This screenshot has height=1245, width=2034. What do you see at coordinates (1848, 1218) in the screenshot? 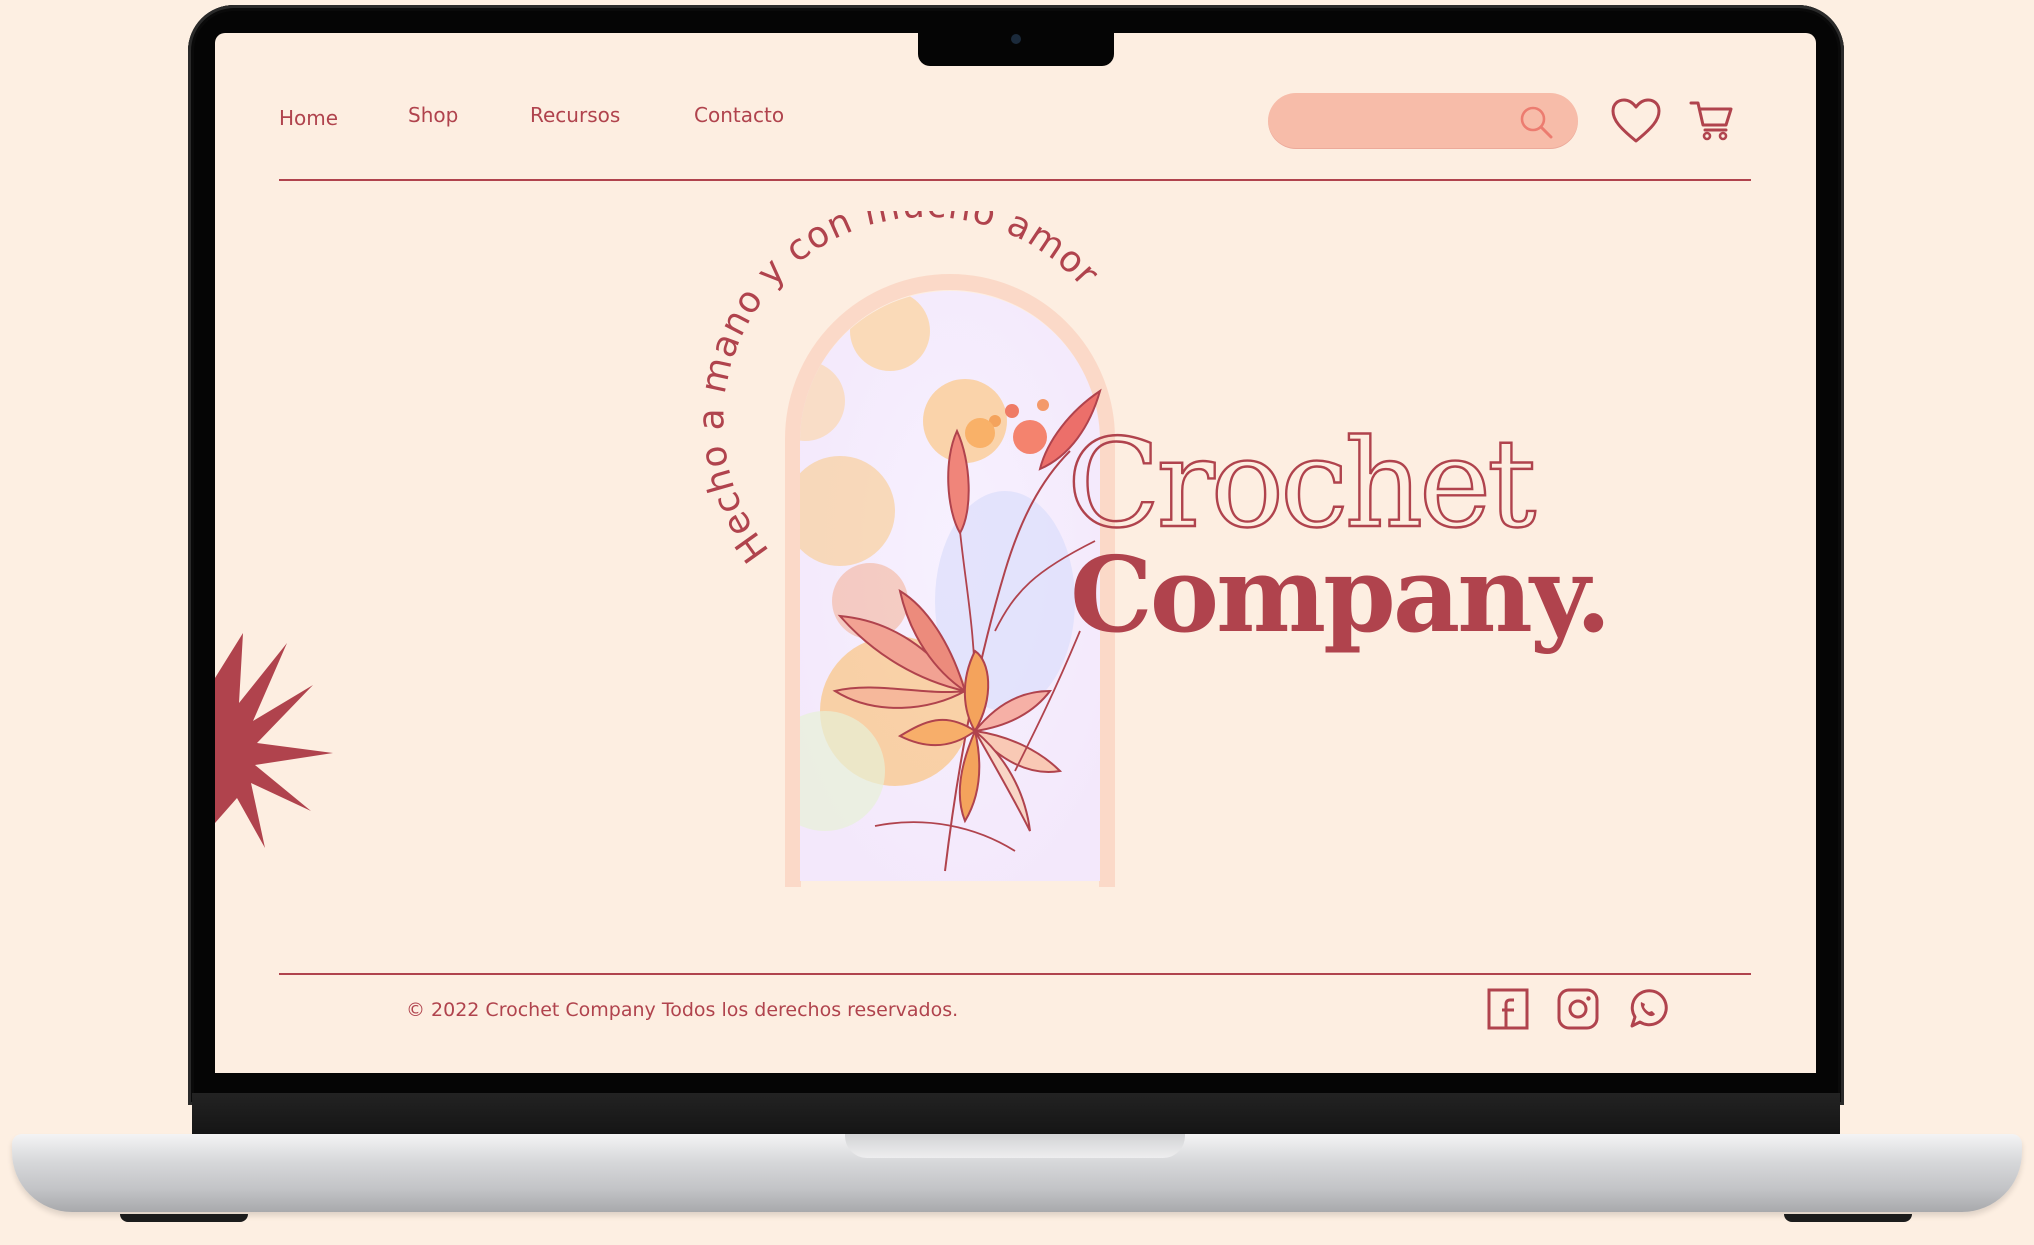
I see `laptop-foot-right` at bounding box center [1848, 1218].